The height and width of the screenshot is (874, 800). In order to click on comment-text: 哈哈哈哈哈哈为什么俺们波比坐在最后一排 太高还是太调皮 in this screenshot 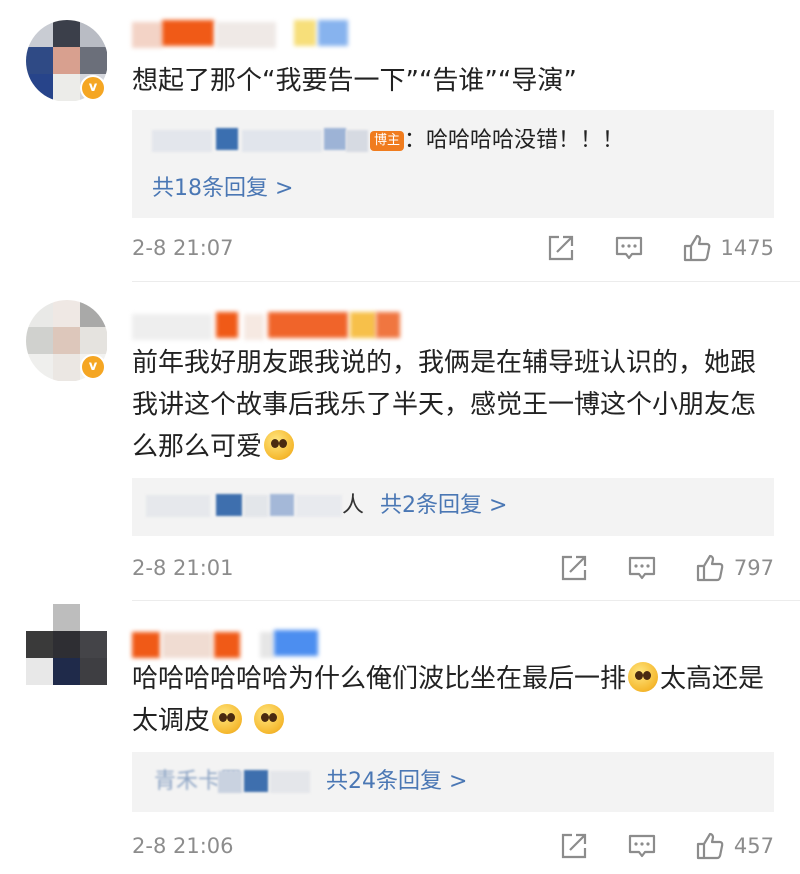, I will do `click(448, 699)`.